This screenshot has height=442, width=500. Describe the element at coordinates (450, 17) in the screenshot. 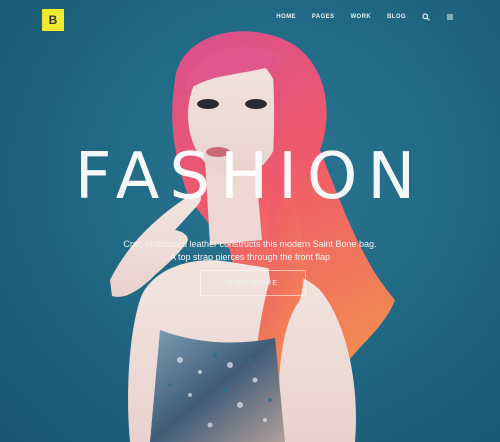

I see `menu-icon` at that location.